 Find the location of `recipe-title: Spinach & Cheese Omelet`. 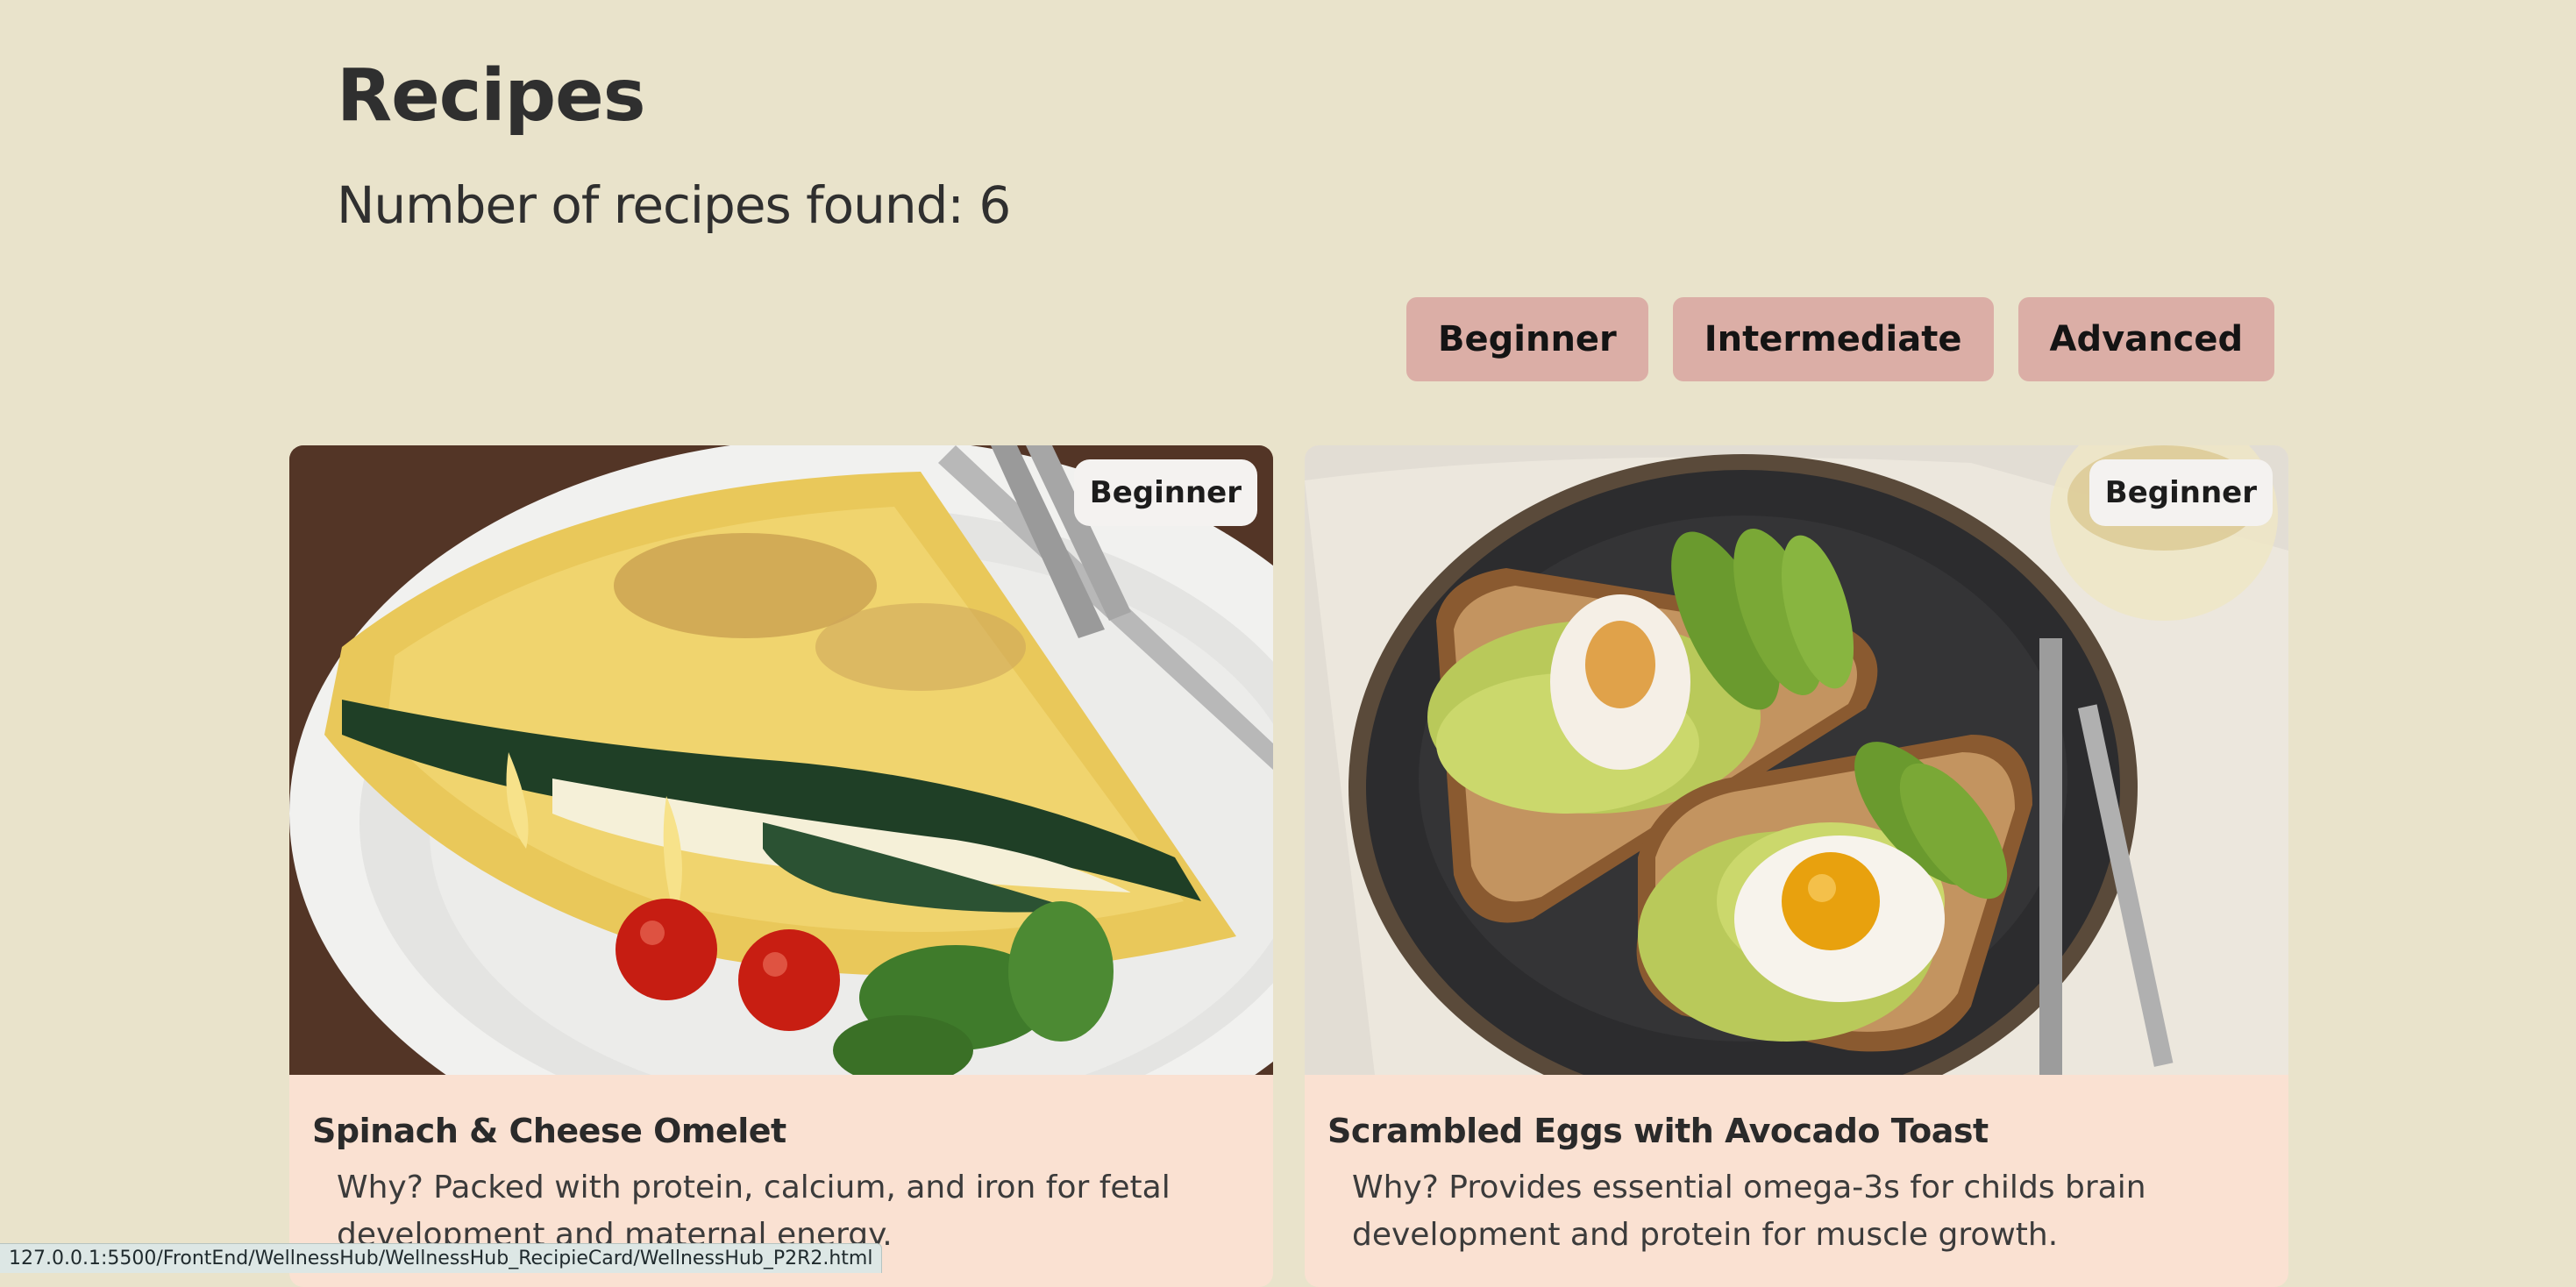

recipe-title: Spinach & Cheese Omelet is located at coordinates (549, 1131).